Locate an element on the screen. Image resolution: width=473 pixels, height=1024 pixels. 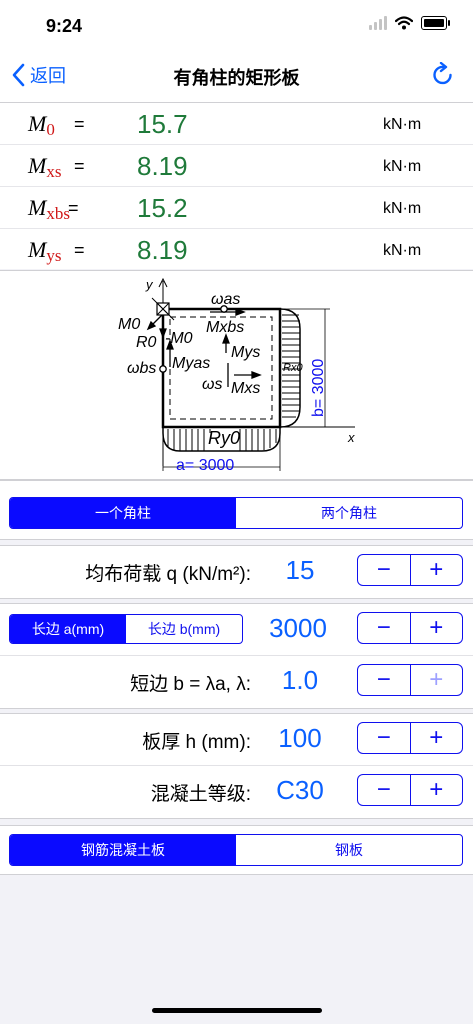
page-title: 有角柱的矩形板 is located at coordinates (236, 78).